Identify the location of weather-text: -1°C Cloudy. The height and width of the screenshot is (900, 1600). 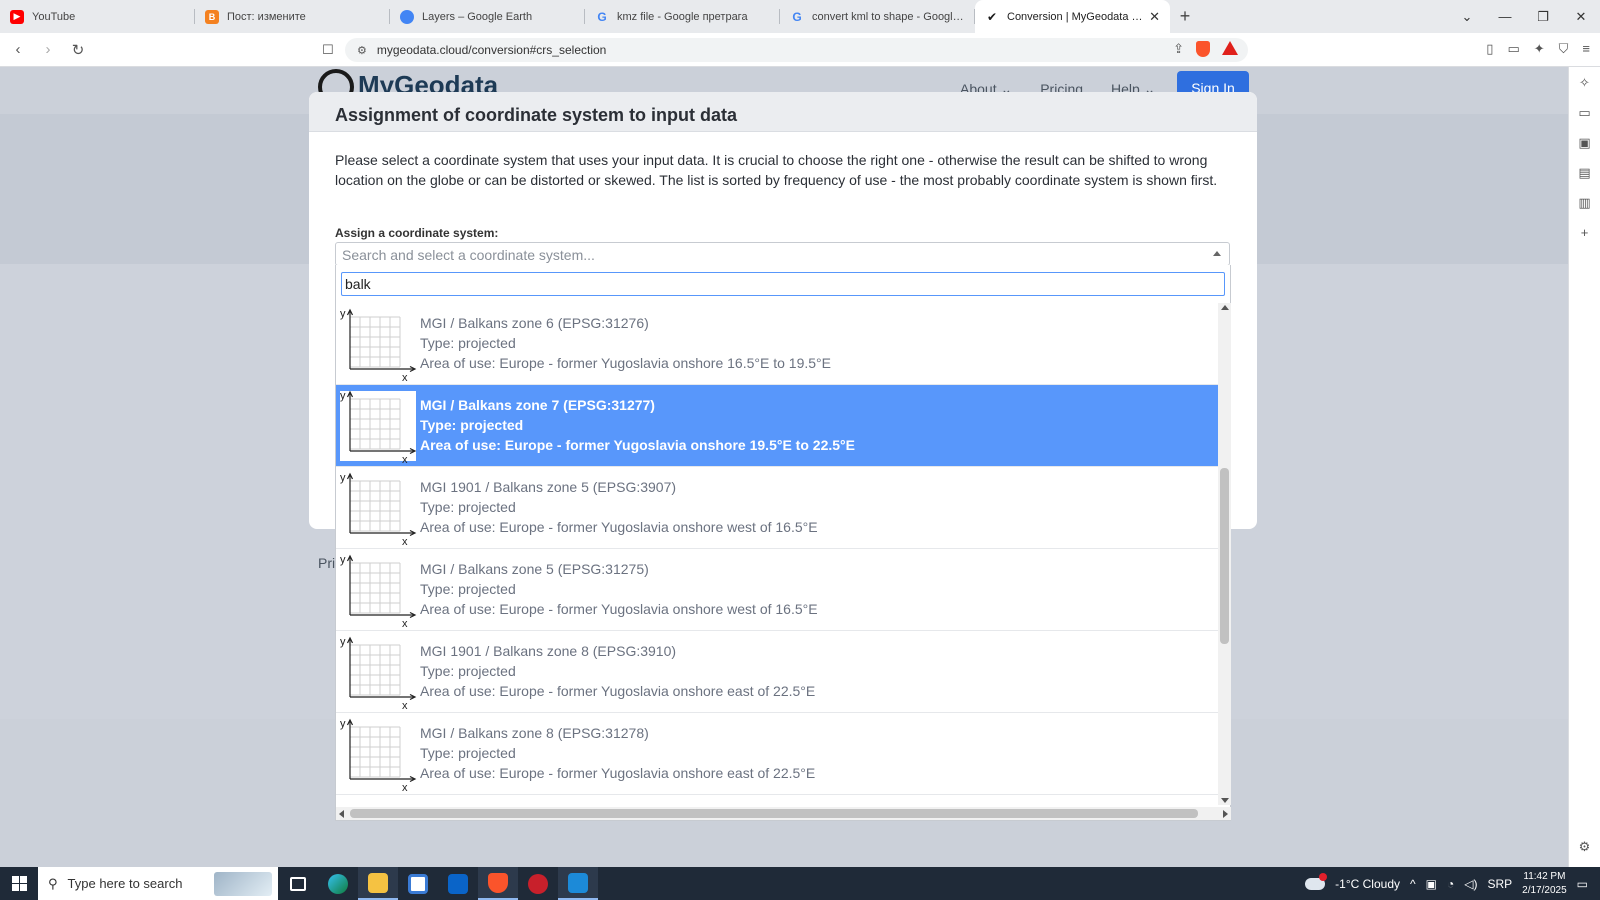
(1367, 884).